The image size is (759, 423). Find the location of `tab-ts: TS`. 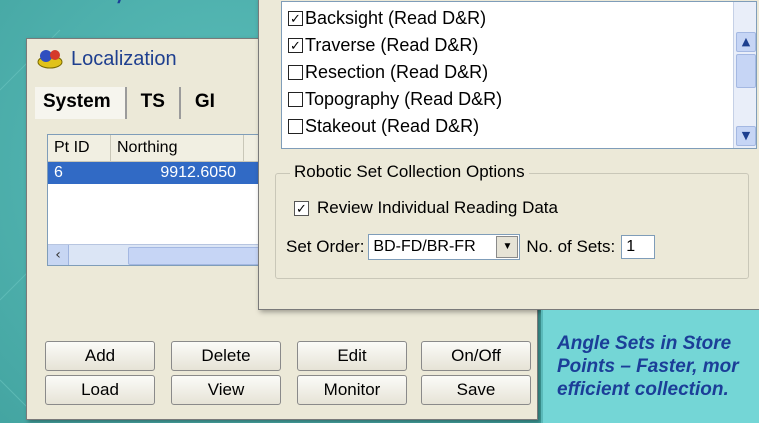

tab-ts: TS is located at coordinates (154, 103).